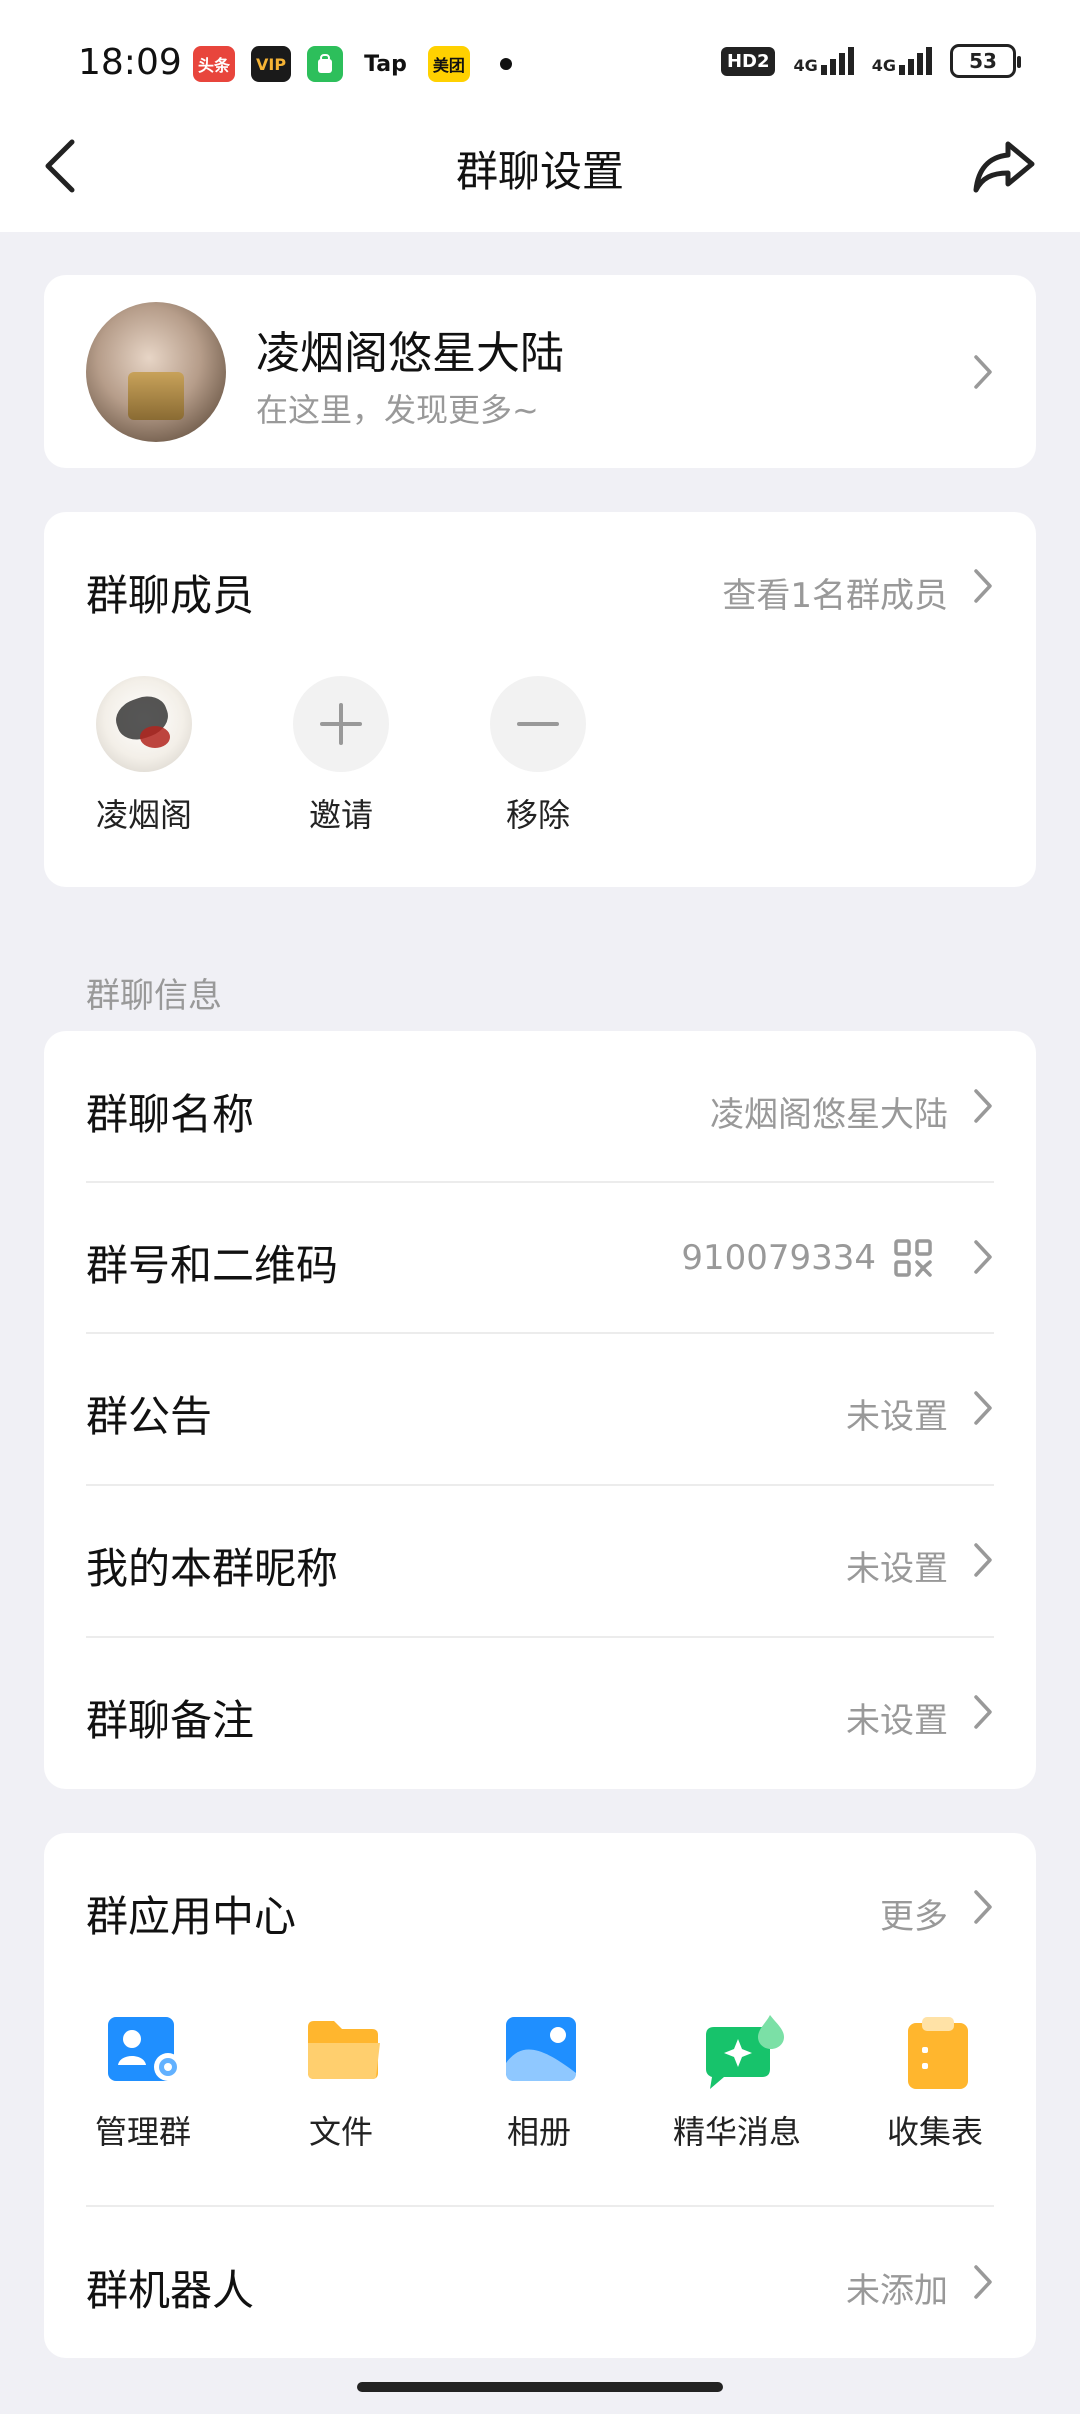 The height and width of the screenshot is (2414, 1080). I want to click on qr-code-icon, so click(913, 1258).